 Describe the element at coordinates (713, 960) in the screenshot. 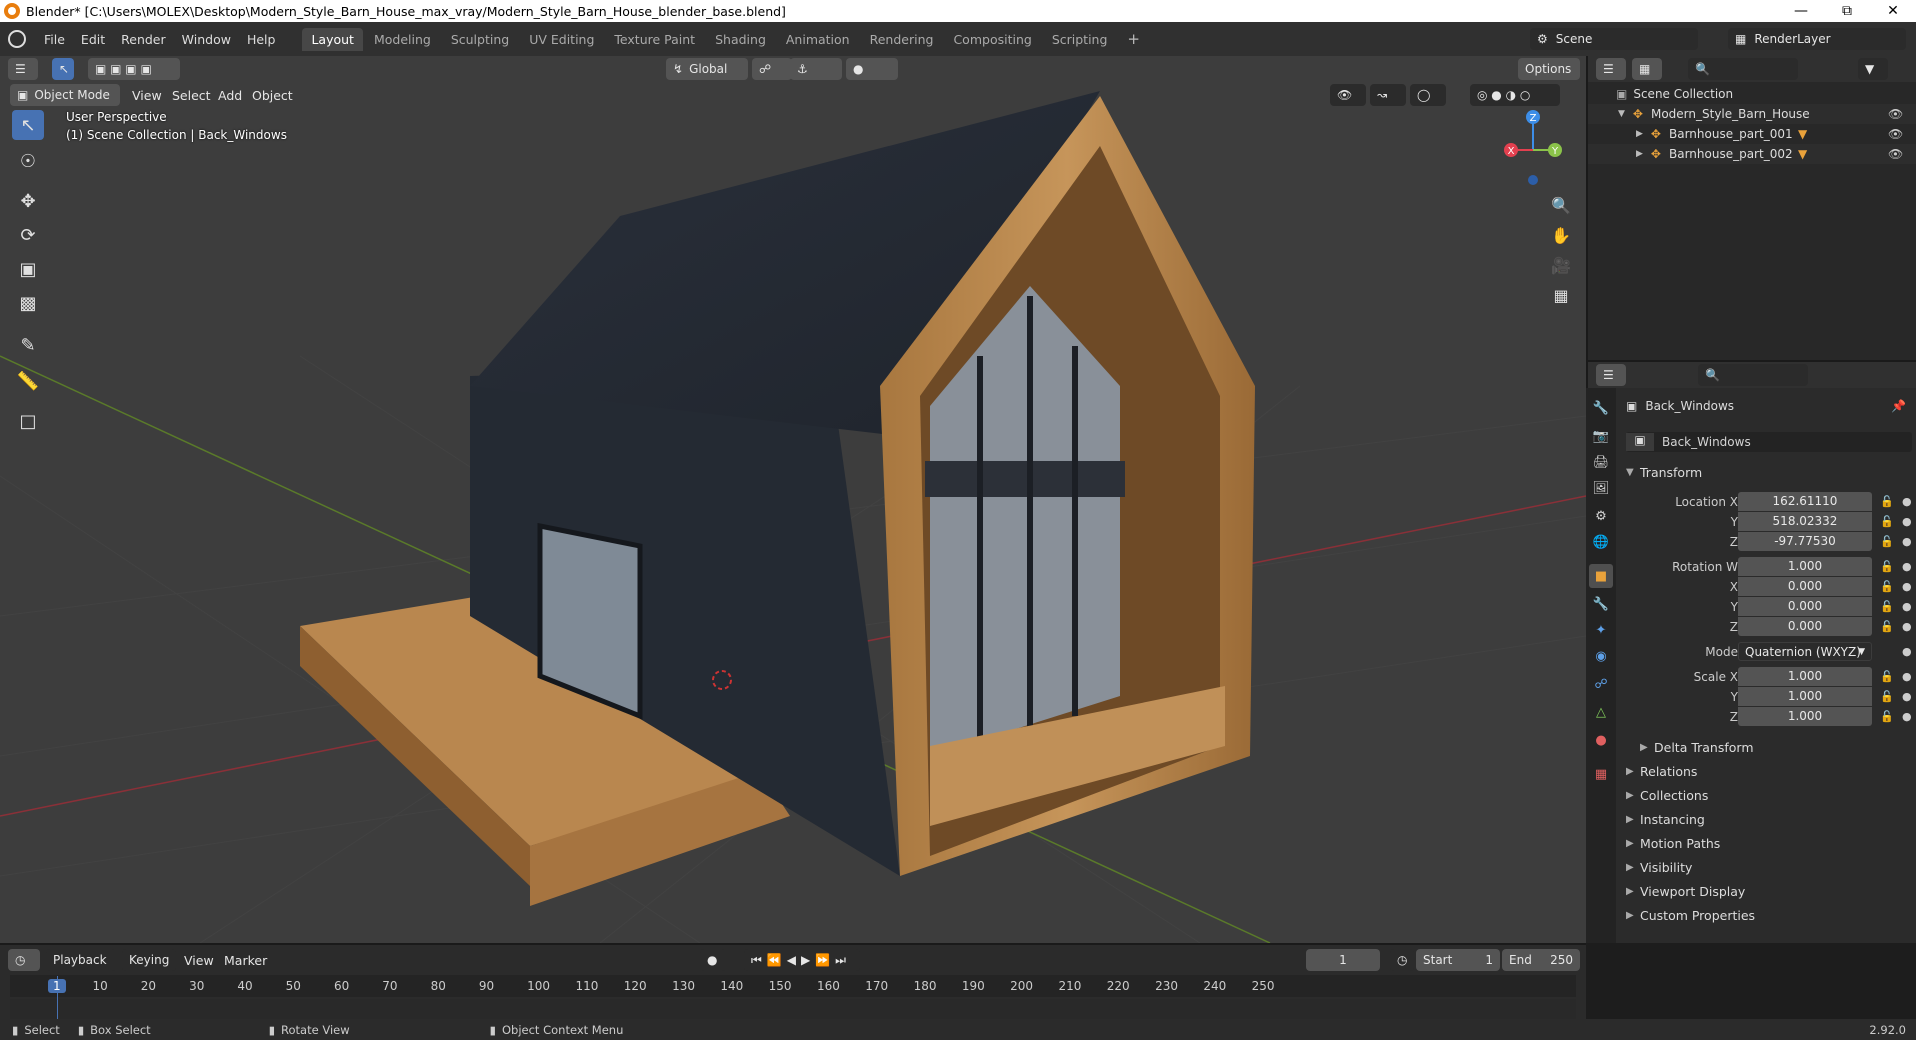

I see `record-icon: ●` at that location.